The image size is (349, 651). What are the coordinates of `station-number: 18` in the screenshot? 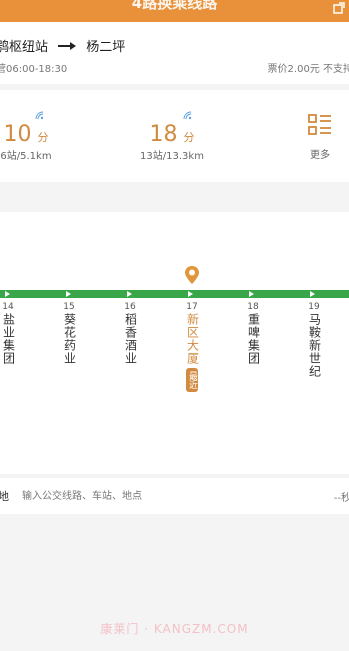 It's located at (253, 307).